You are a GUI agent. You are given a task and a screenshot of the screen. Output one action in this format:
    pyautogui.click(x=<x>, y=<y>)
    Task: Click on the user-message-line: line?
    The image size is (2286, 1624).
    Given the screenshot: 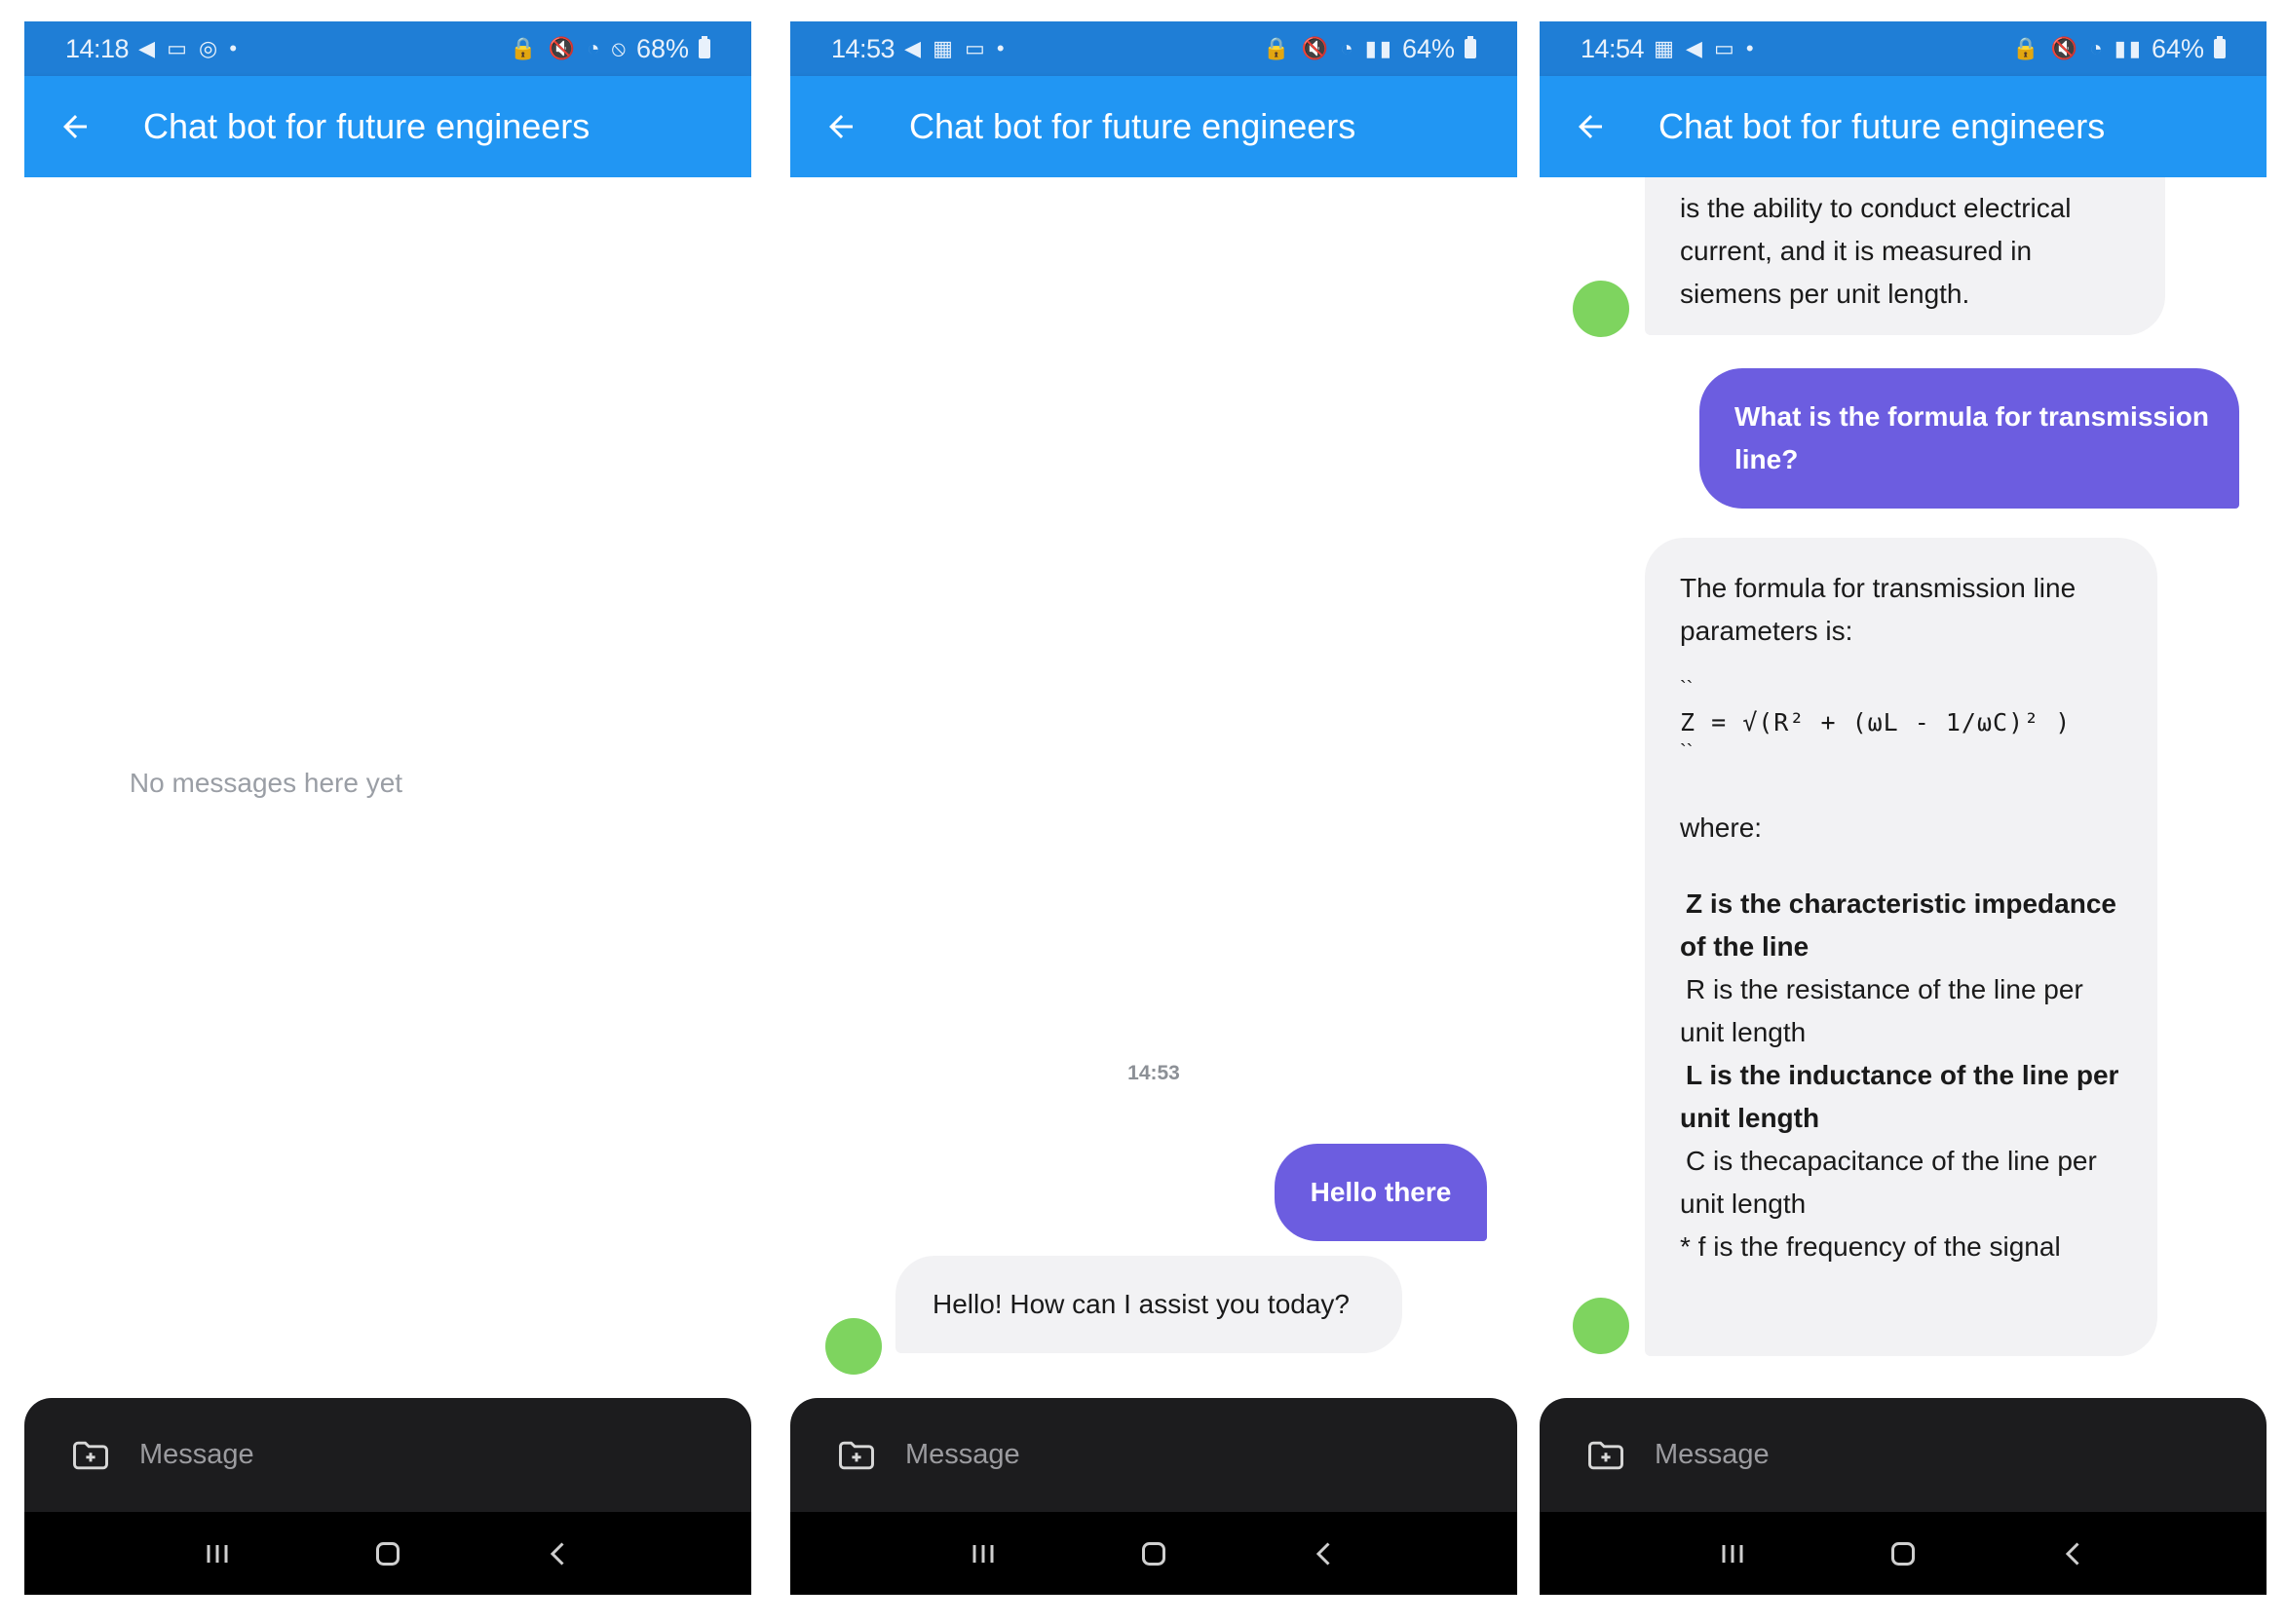 What is the action you would take?
    pyautogui.click(x=1767, y=459)
    